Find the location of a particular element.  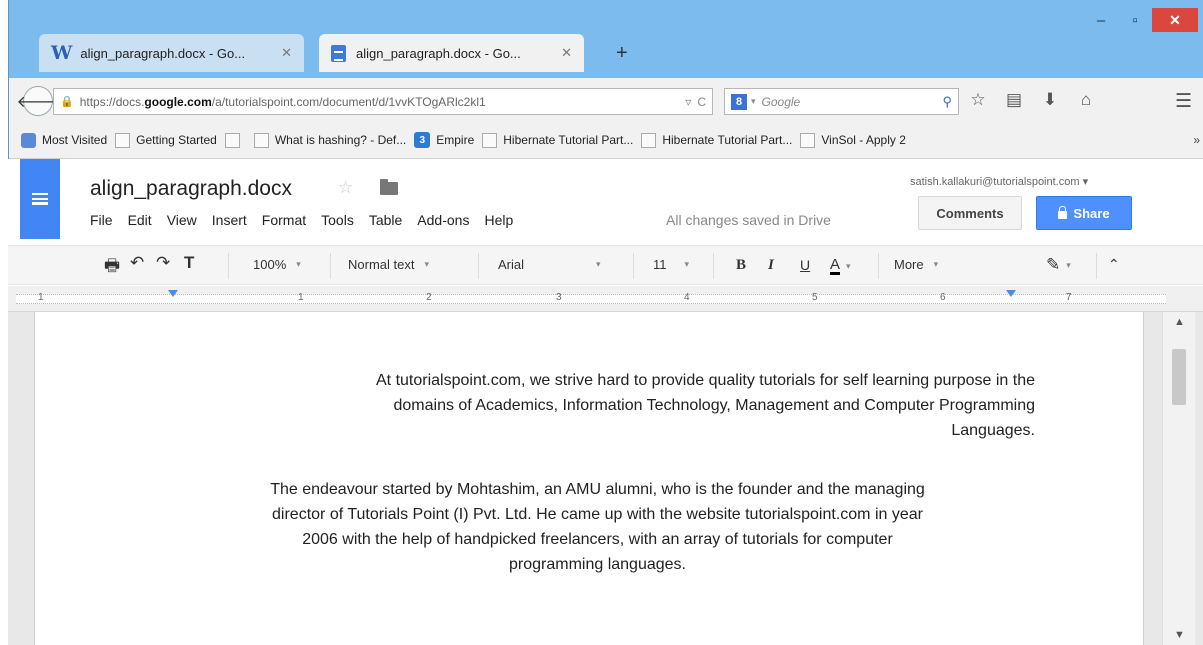

close-button: ✕ is located at coordinates (1175, 20).